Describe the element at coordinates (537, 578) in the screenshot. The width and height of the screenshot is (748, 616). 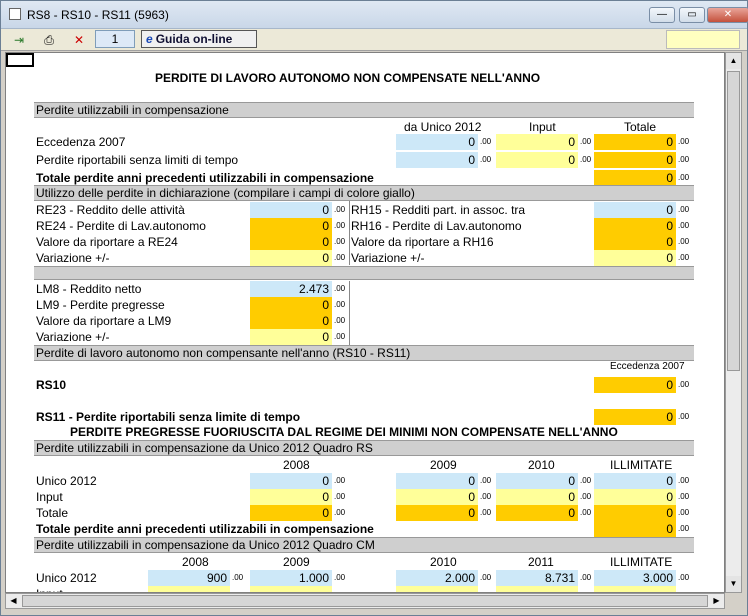
I see `input-field: 8.731` at that location.